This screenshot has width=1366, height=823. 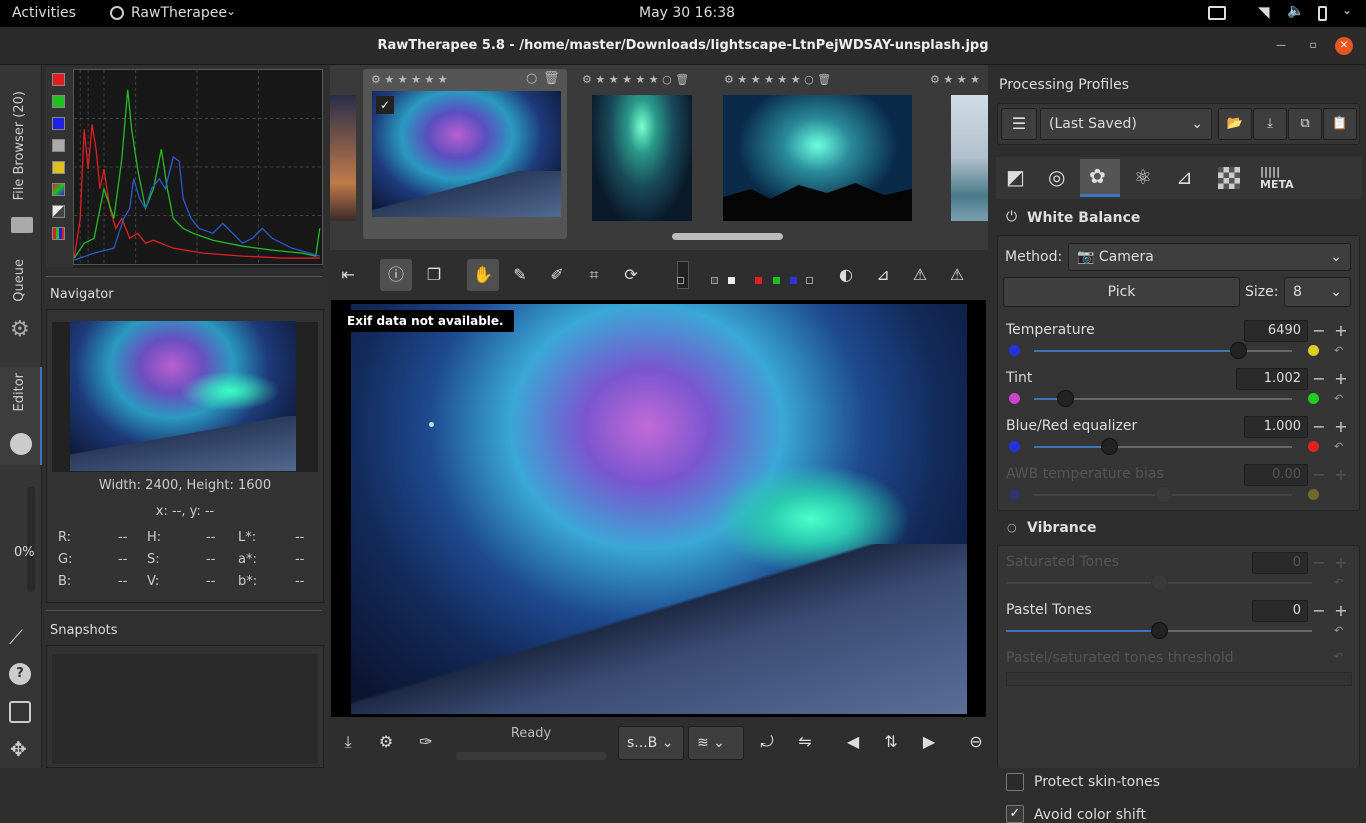 I want to click on trash-icon: 🗑, so click(x=551, y=78).